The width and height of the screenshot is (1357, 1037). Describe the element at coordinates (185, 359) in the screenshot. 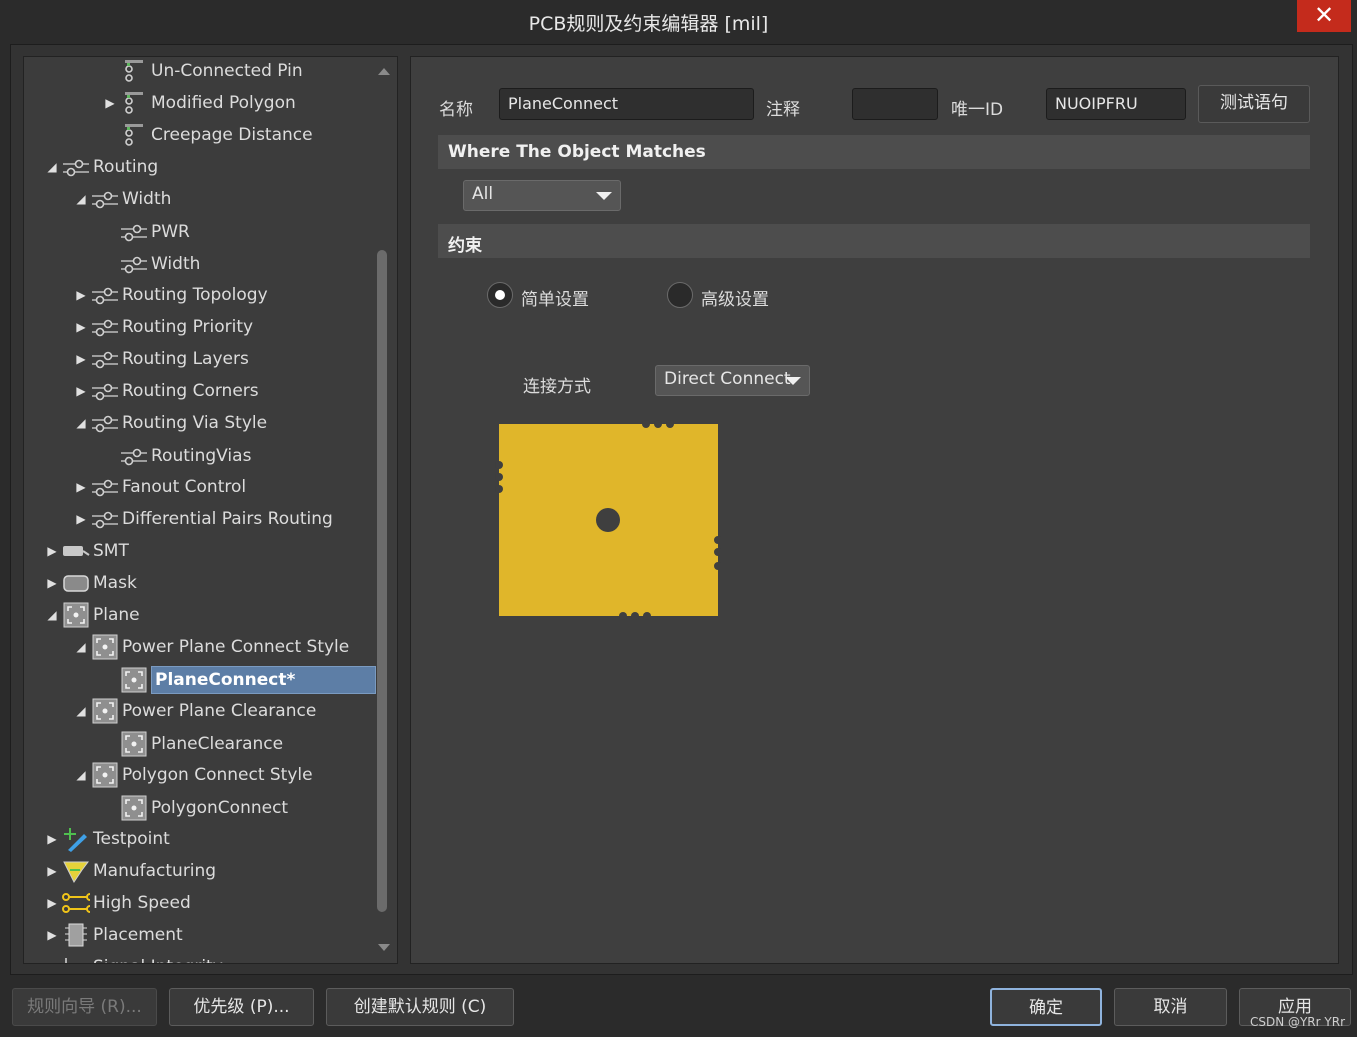

I see `tree-item-label: Routing Layers` at that location.